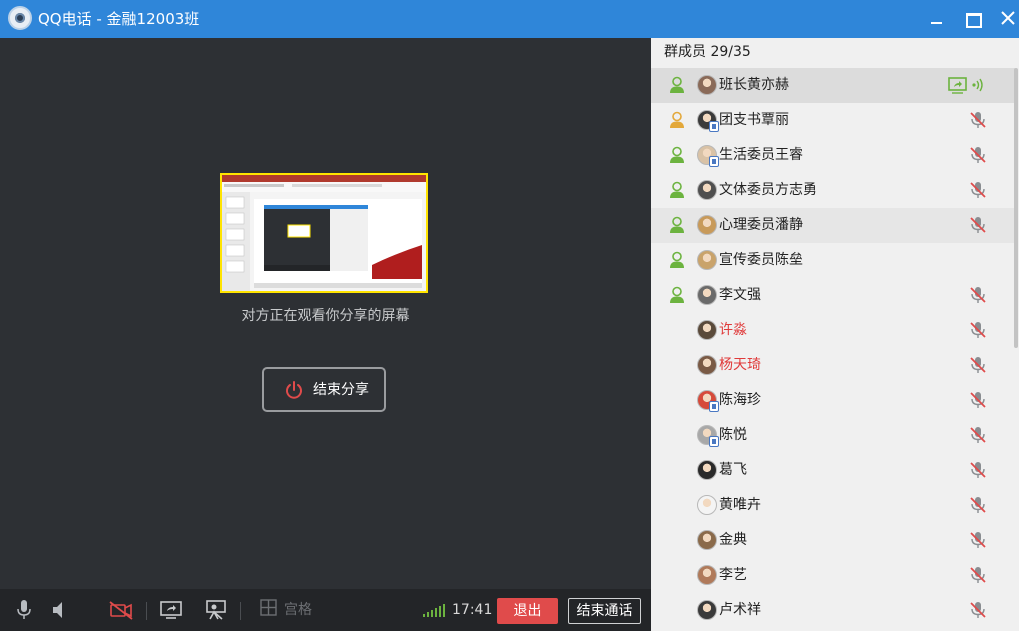 Image resolution: width=1019 pixels, height=631 pixels. I want to click on member-row: 陈悦, so click(833, 435).